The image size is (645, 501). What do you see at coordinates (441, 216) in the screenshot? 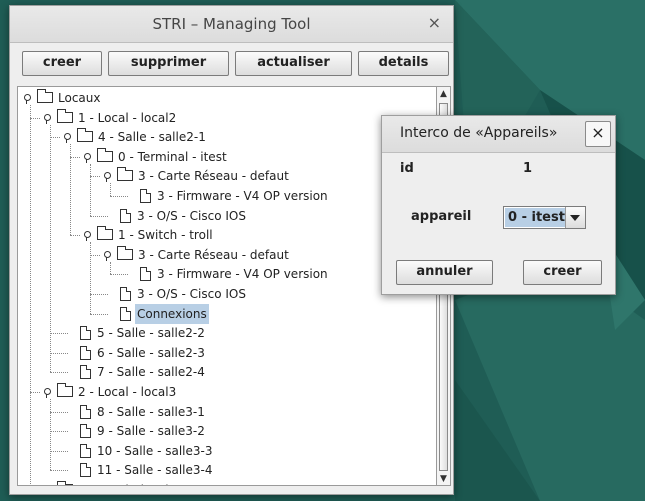
I see `appareil-label: appareil` at bounding box center [441, 216].